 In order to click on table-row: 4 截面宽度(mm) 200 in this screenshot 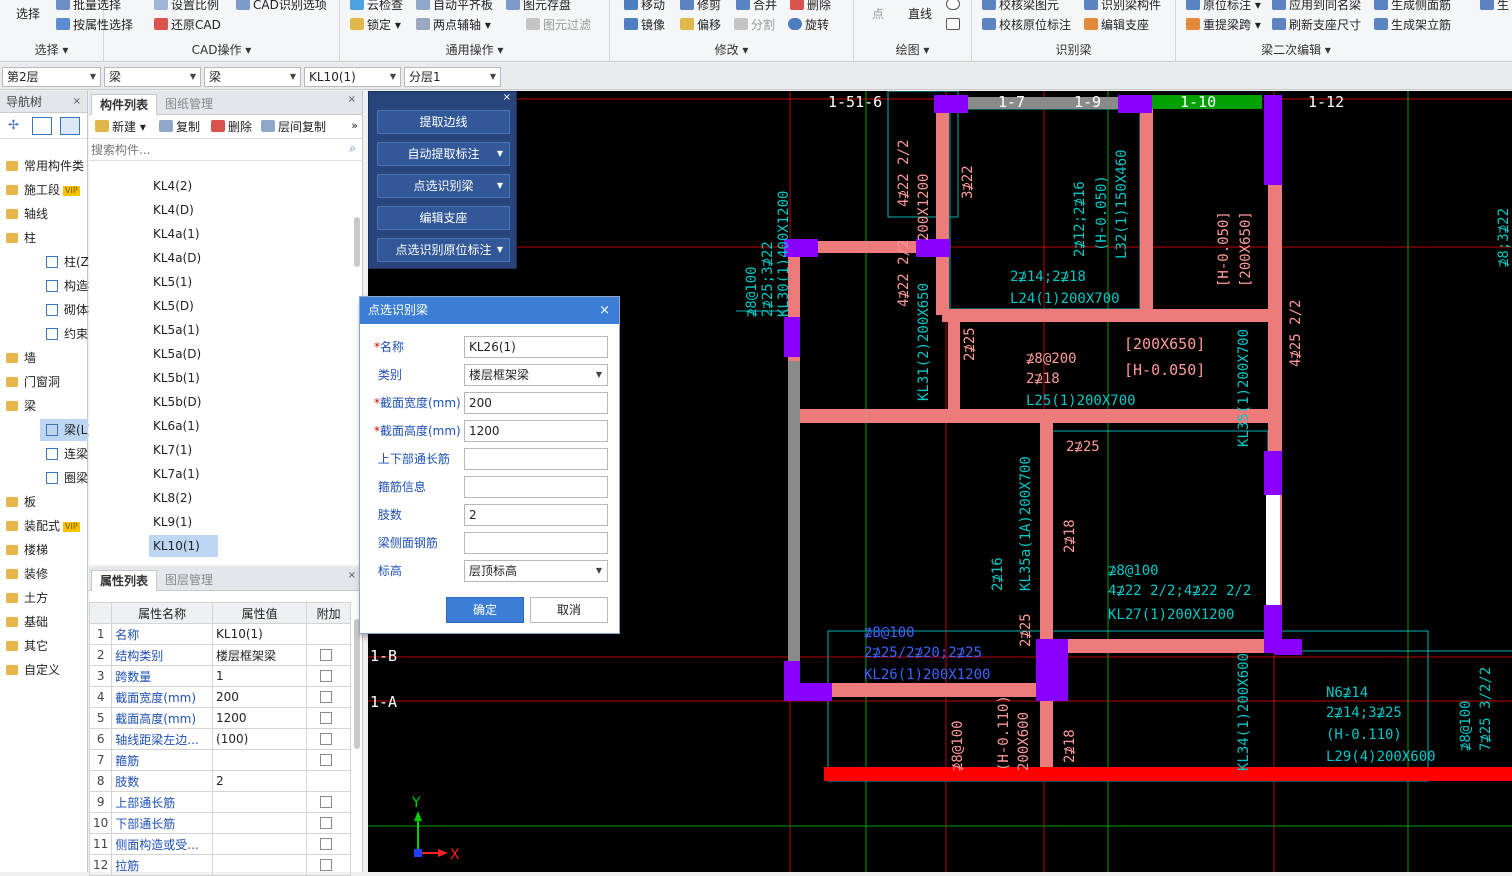, I will do `click(219, 697)`.